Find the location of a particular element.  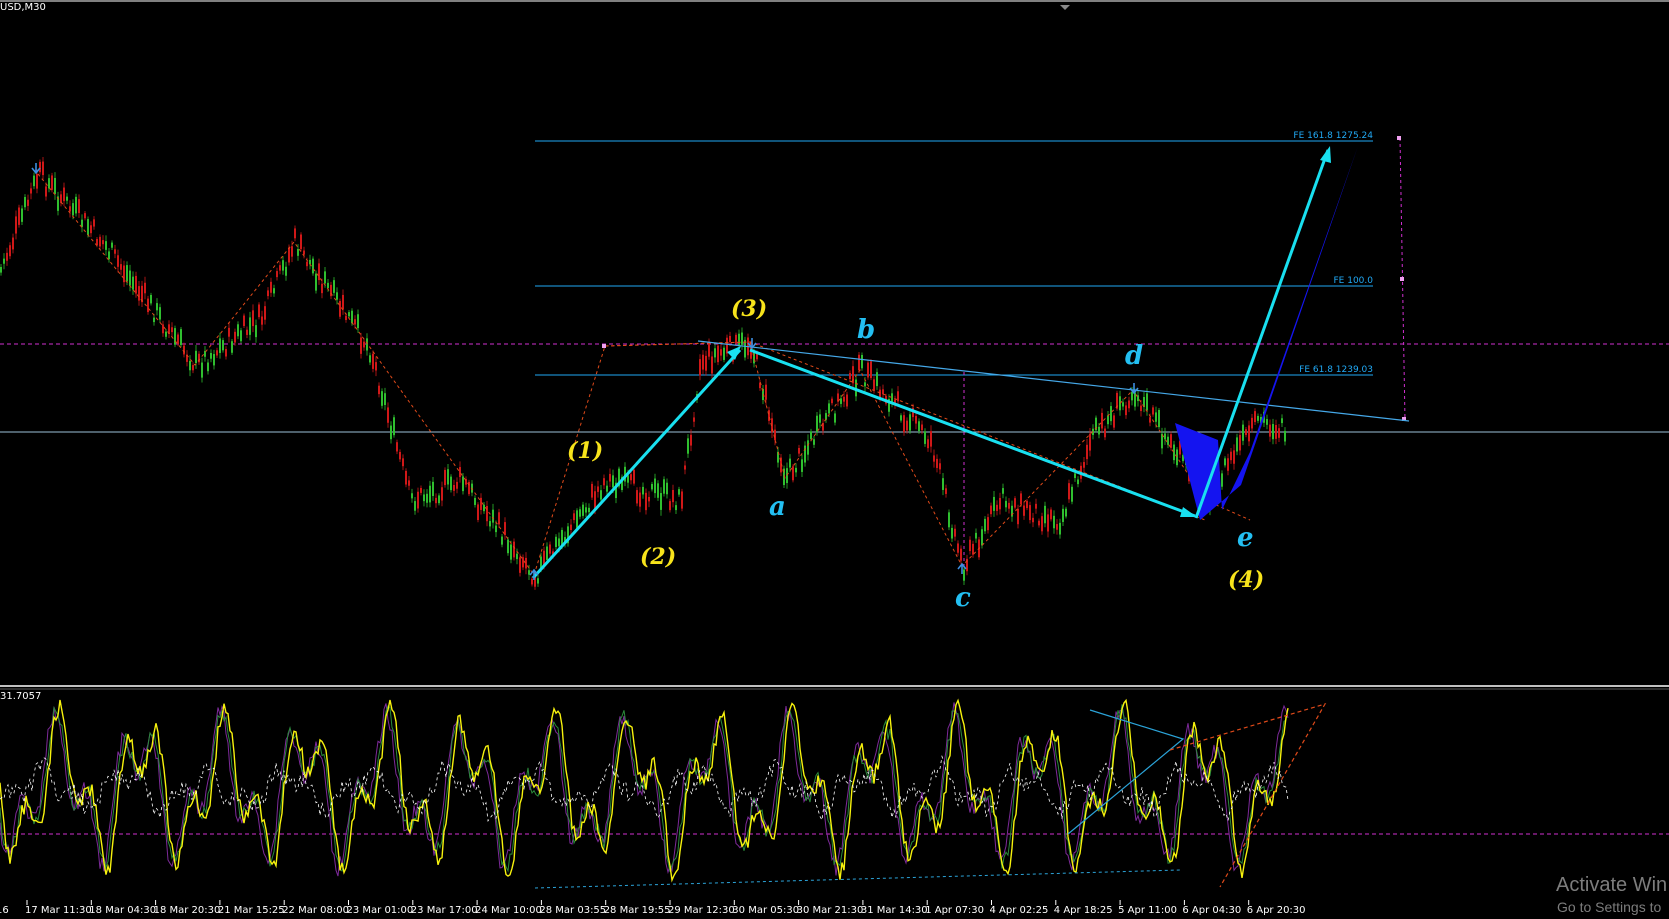

time-tick-label: 18 Mar 20:30 is located at coordinates (187, 910).